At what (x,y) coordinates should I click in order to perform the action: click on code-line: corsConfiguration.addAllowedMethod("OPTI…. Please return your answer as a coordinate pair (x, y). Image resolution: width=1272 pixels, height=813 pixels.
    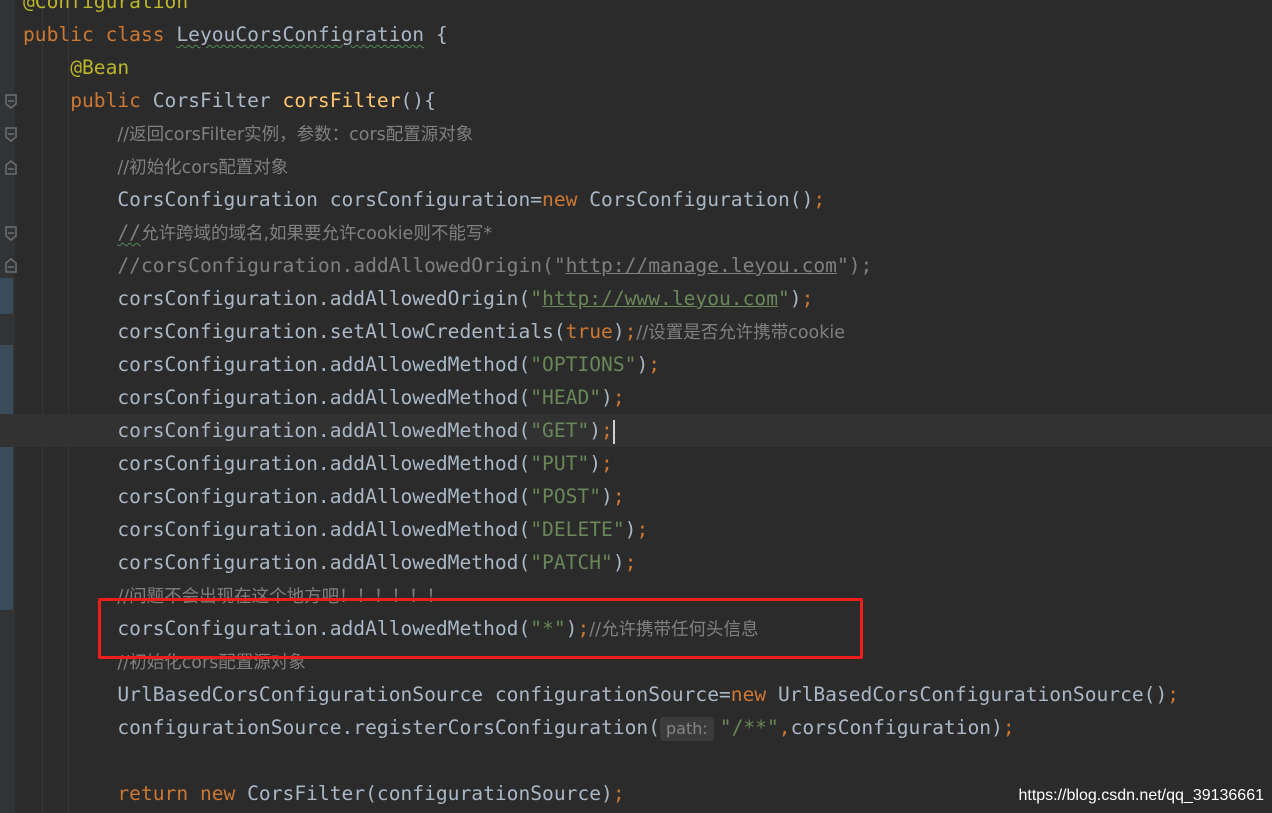
    Looking at the image, I should click on (341, 364).